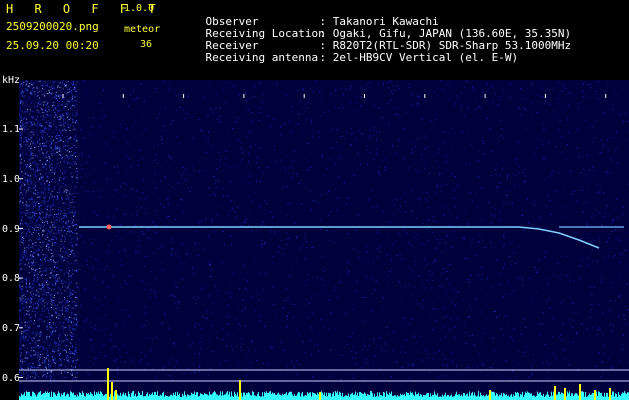 Image resolution: width=629 pixels, height=400 pixels. What do you see at coordinates (139, 8) in the screenshot?
I see `app-version: 1.0.0` at bounding box center [139, 8].